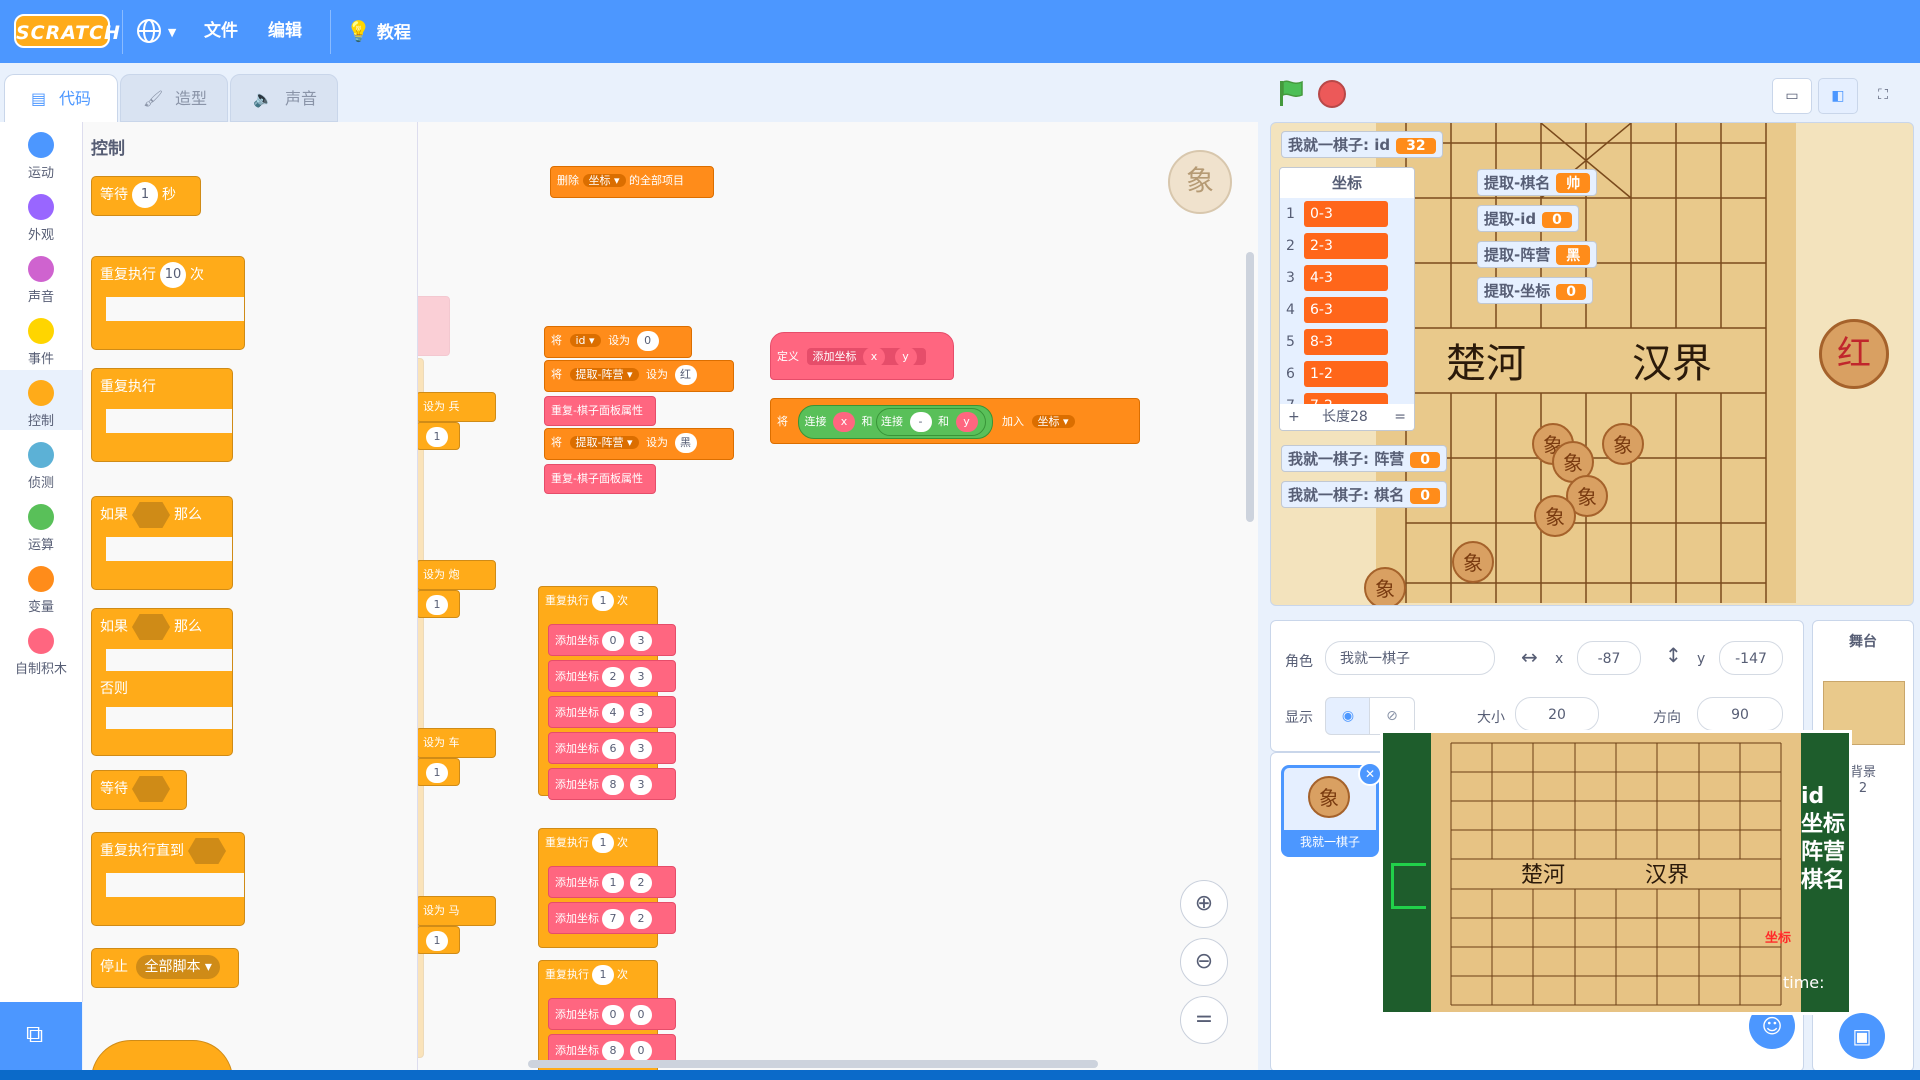  I want to click on direction-input: 90, so click(1740, 714).